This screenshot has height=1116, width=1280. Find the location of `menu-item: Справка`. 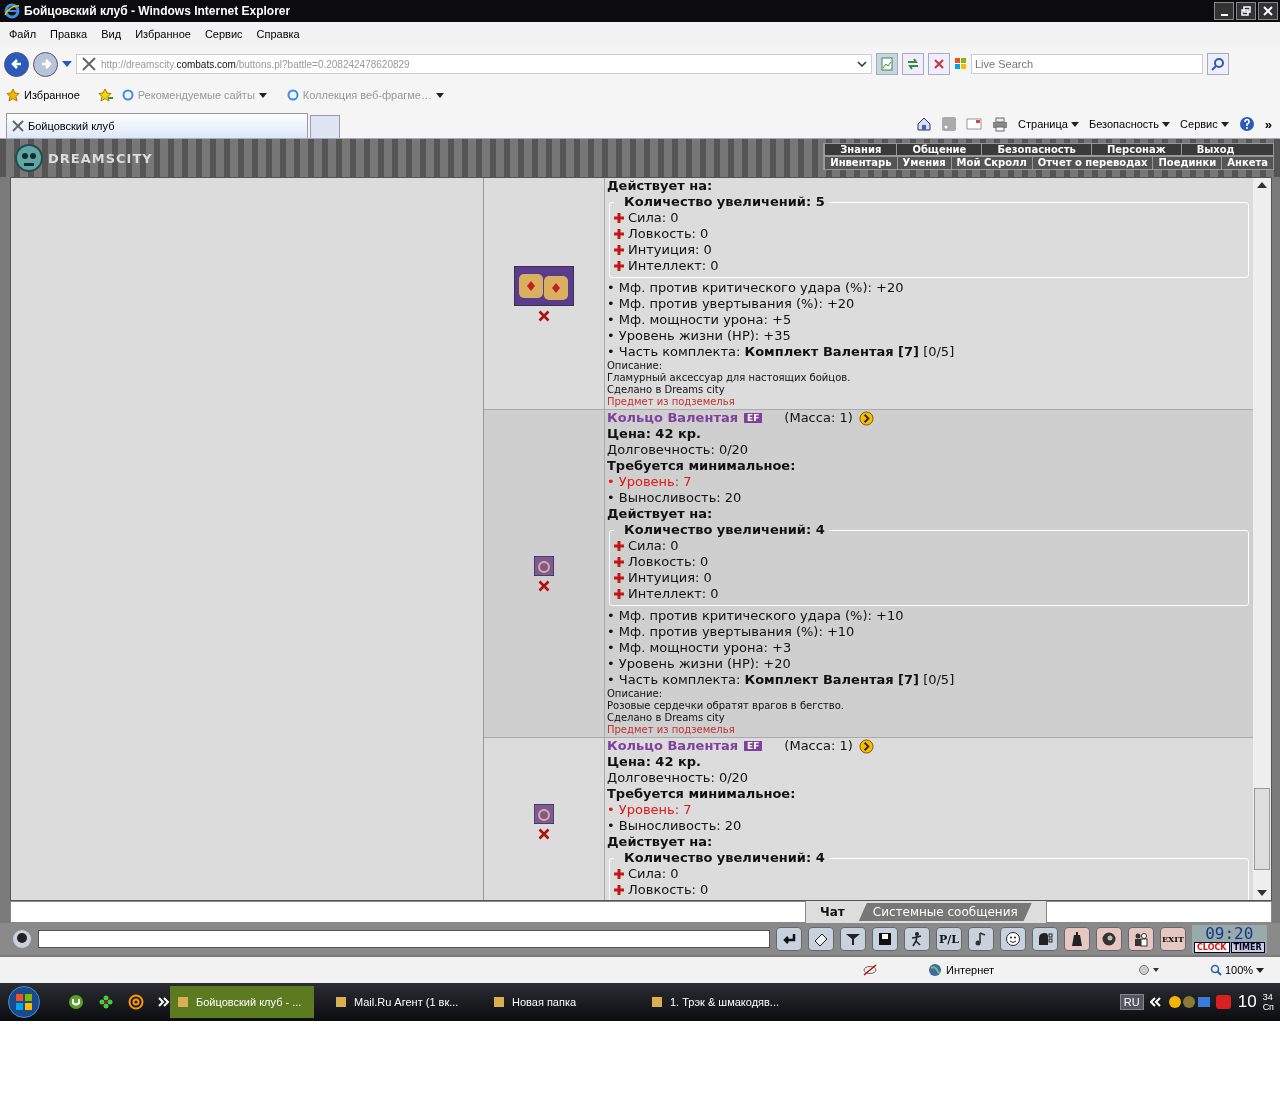

menu-item: Справка is located at coordinates (278, 34).